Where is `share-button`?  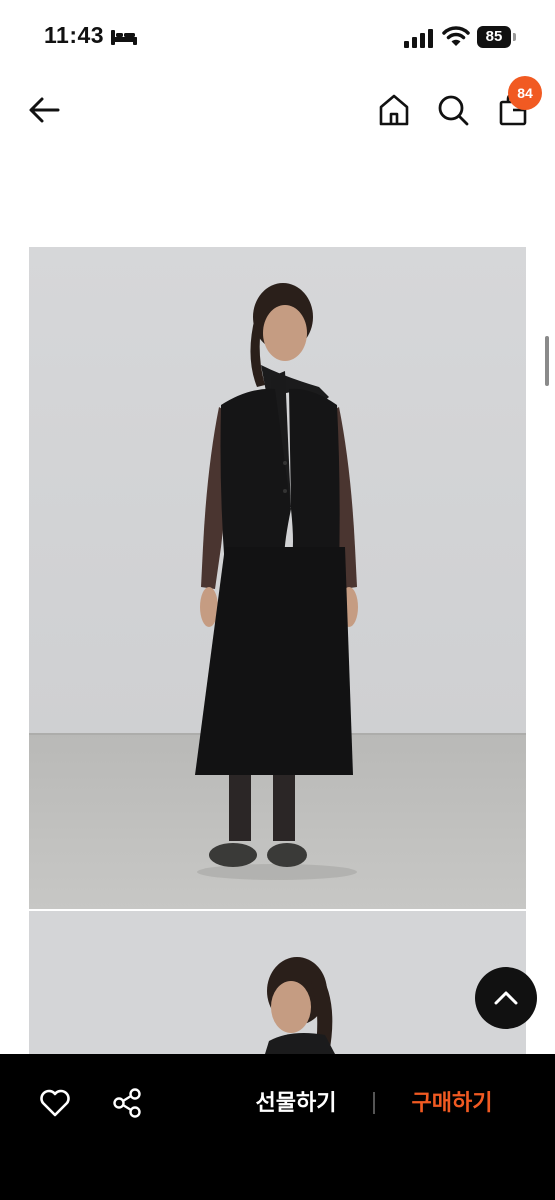
share-button is located at coordinates (127, 1103).